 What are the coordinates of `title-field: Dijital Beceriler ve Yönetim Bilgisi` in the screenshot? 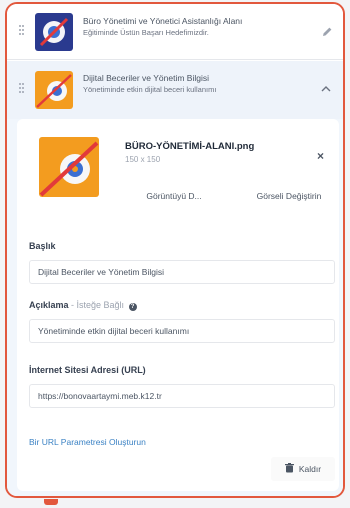 It's located at (182, 272).